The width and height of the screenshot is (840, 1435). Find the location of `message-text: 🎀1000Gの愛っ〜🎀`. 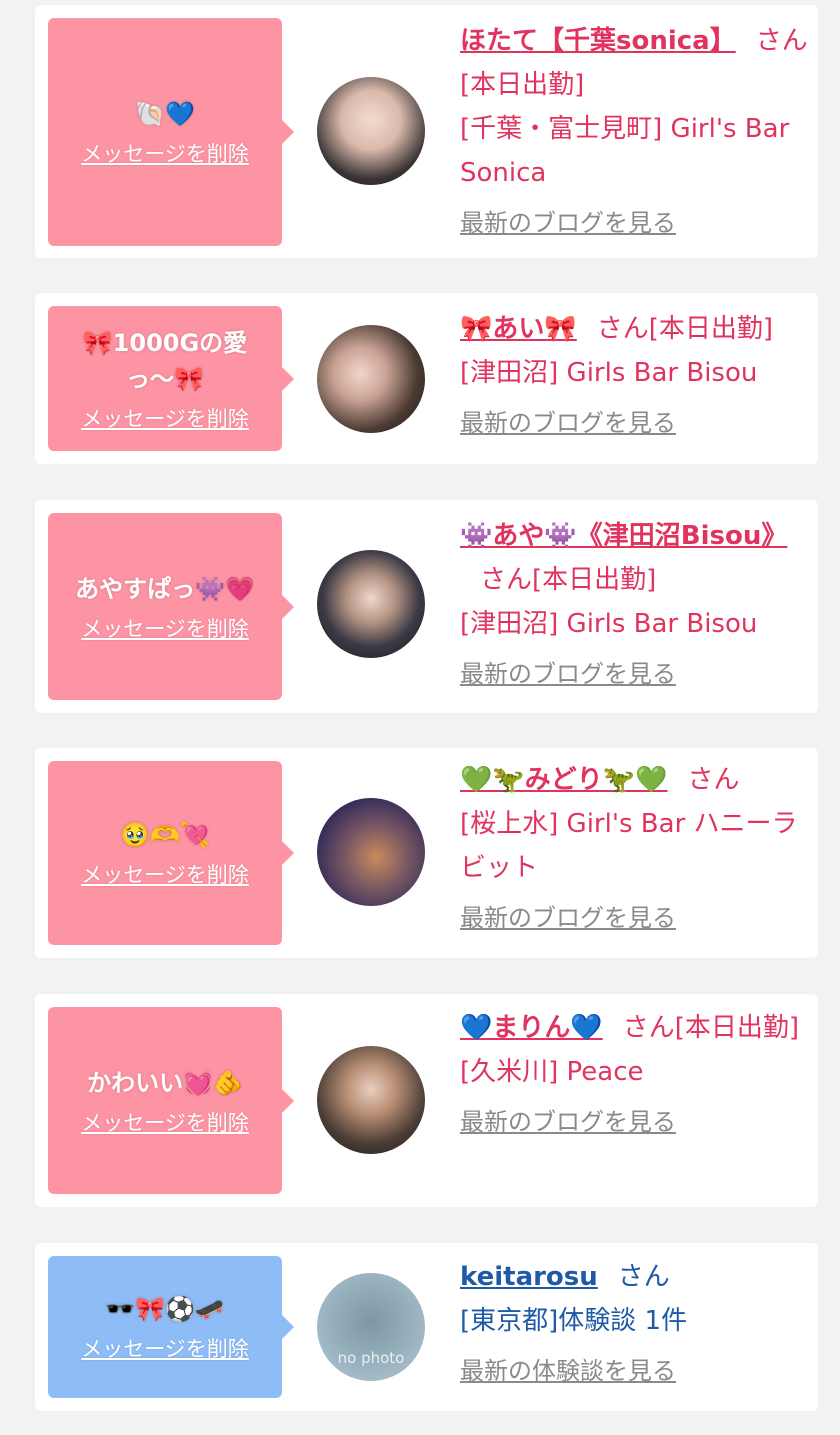

message-text: 🎀1000Gの愛っ〜🎀 is located at coordinates (165, 360).